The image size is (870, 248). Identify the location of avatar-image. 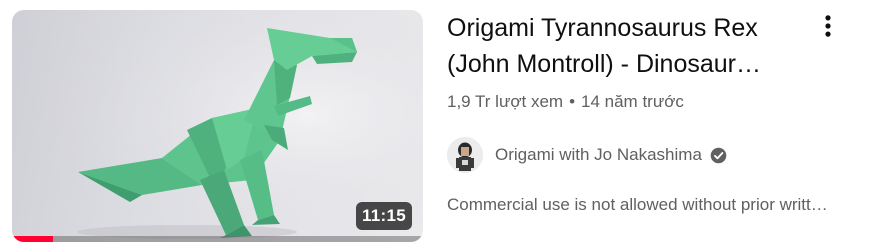
(465, 155).